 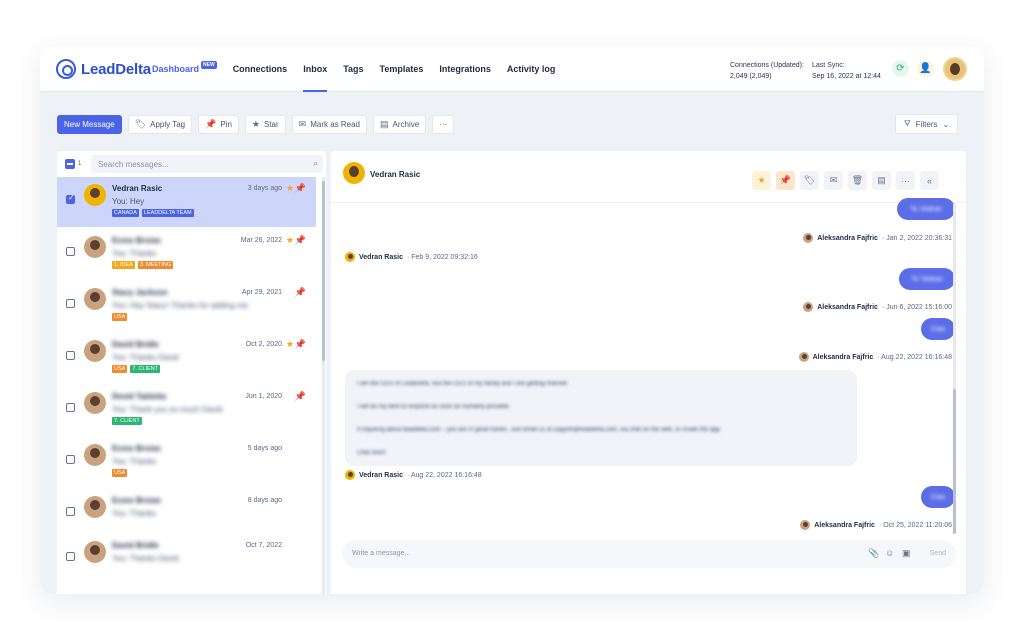 What do you see at coordinates (443, 124) in the screenshot?
I see `more-actions-button: ···` at bounding box center [443, 124].